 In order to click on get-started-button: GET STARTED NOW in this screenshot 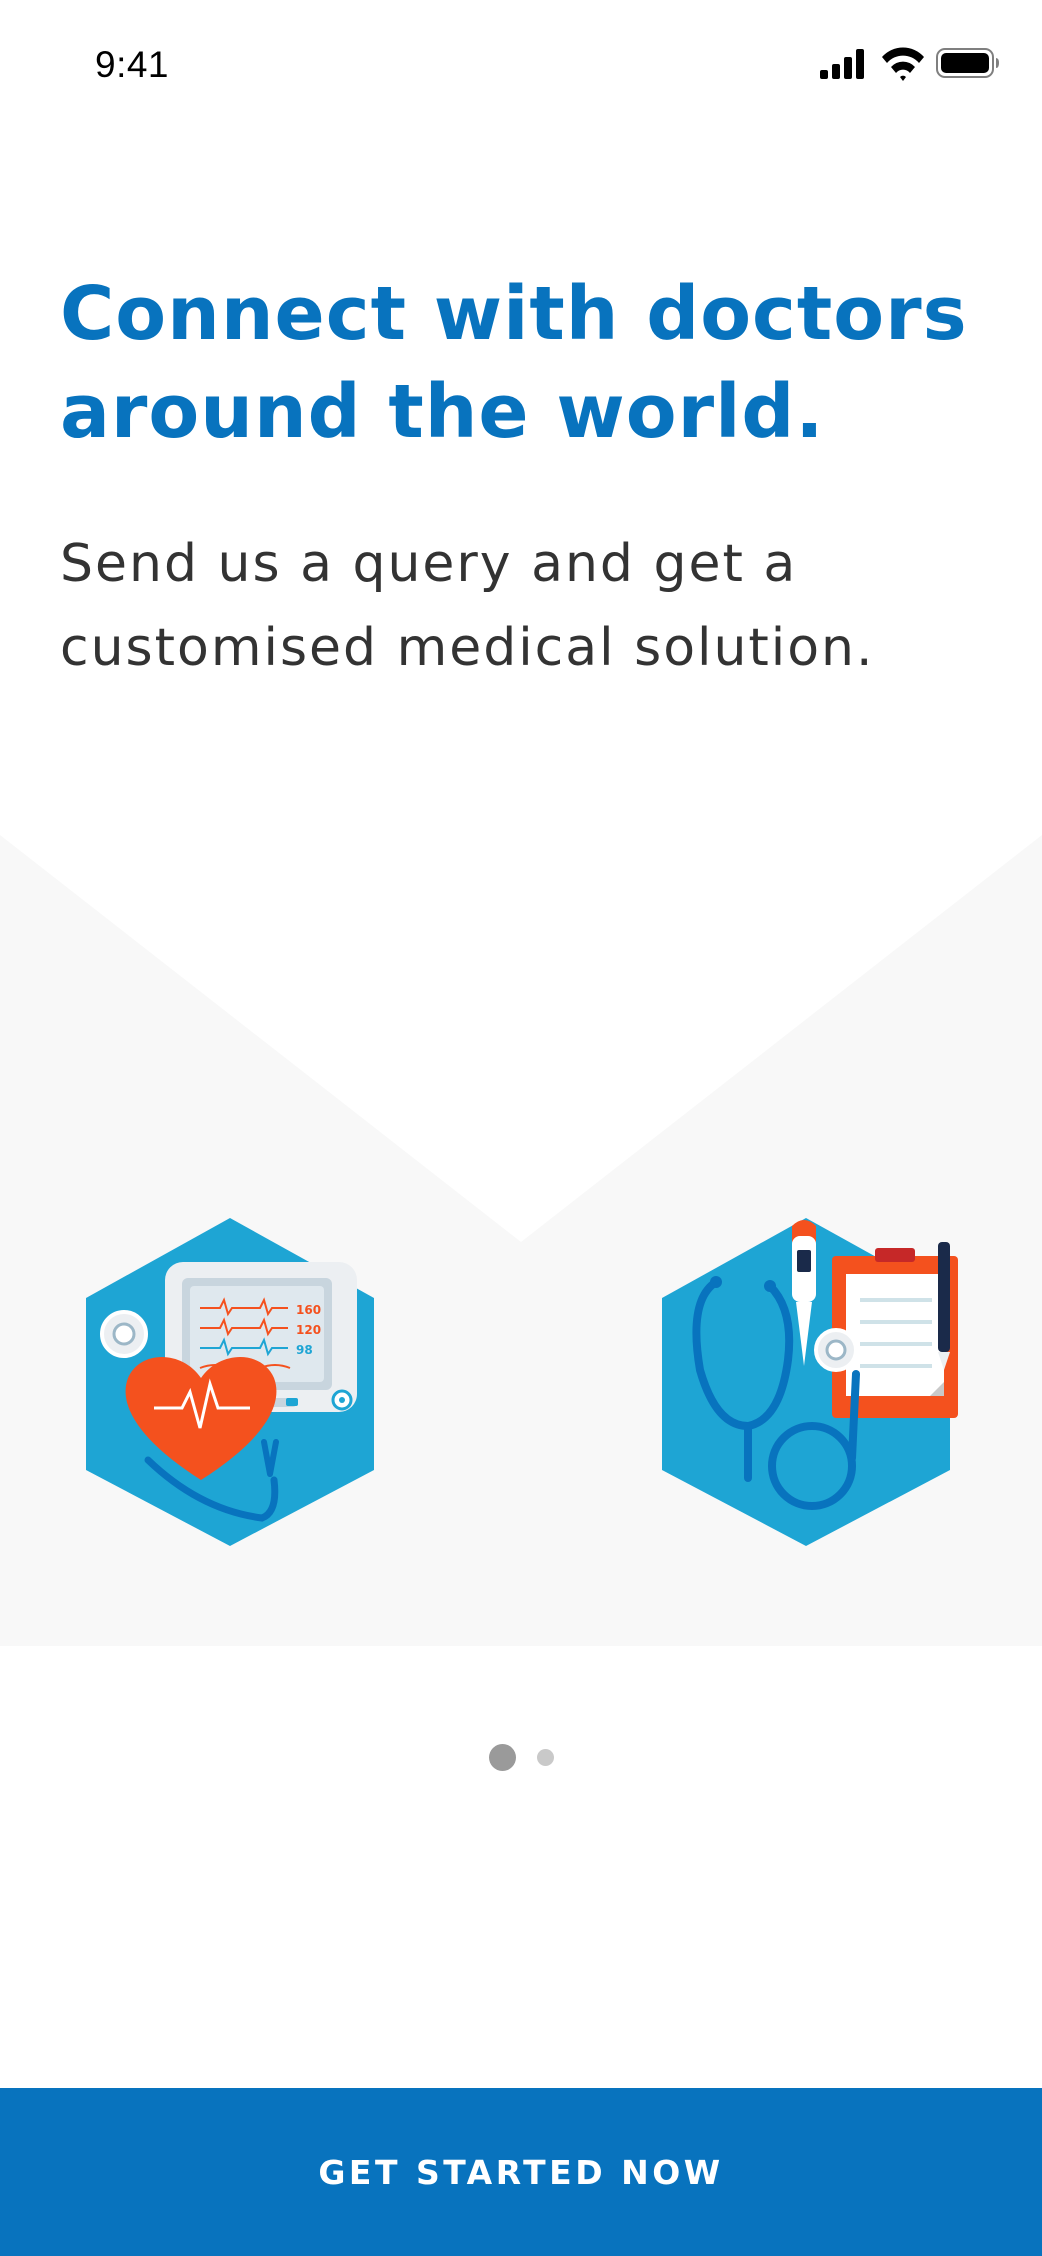, I will do `click(521, 2172)`.